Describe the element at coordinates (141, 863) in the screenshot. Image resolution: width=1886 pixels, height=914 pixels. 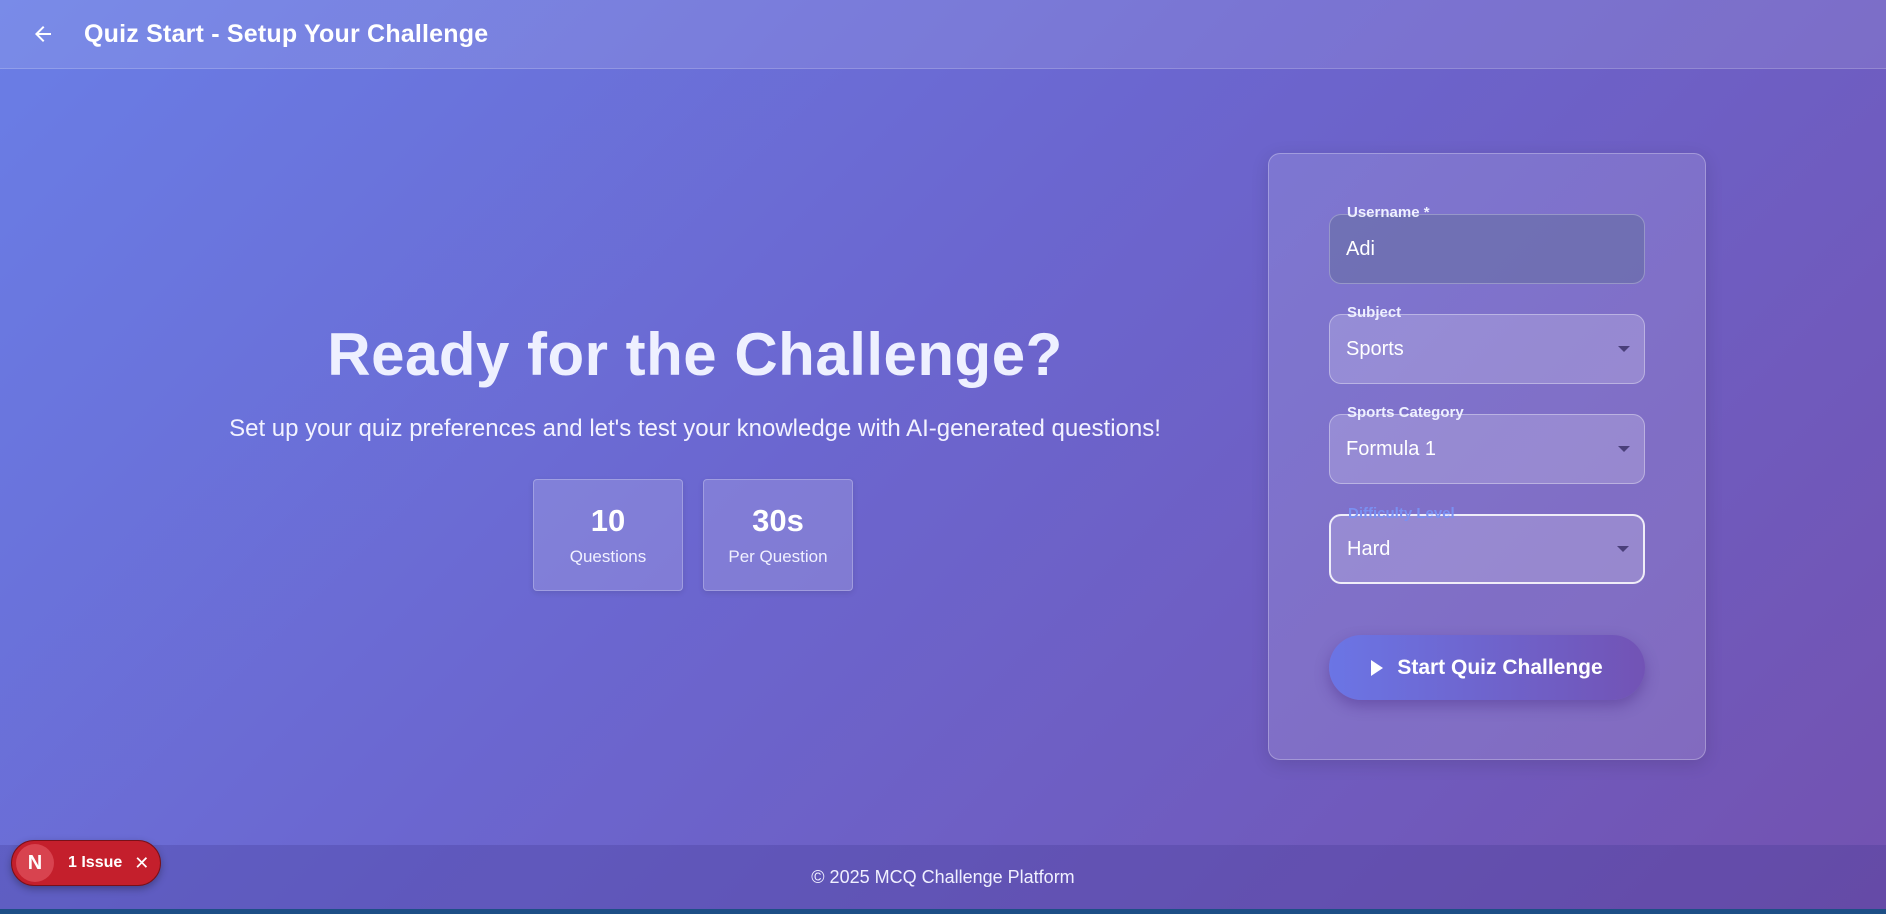
I see `close-icon: ✕` at that location.